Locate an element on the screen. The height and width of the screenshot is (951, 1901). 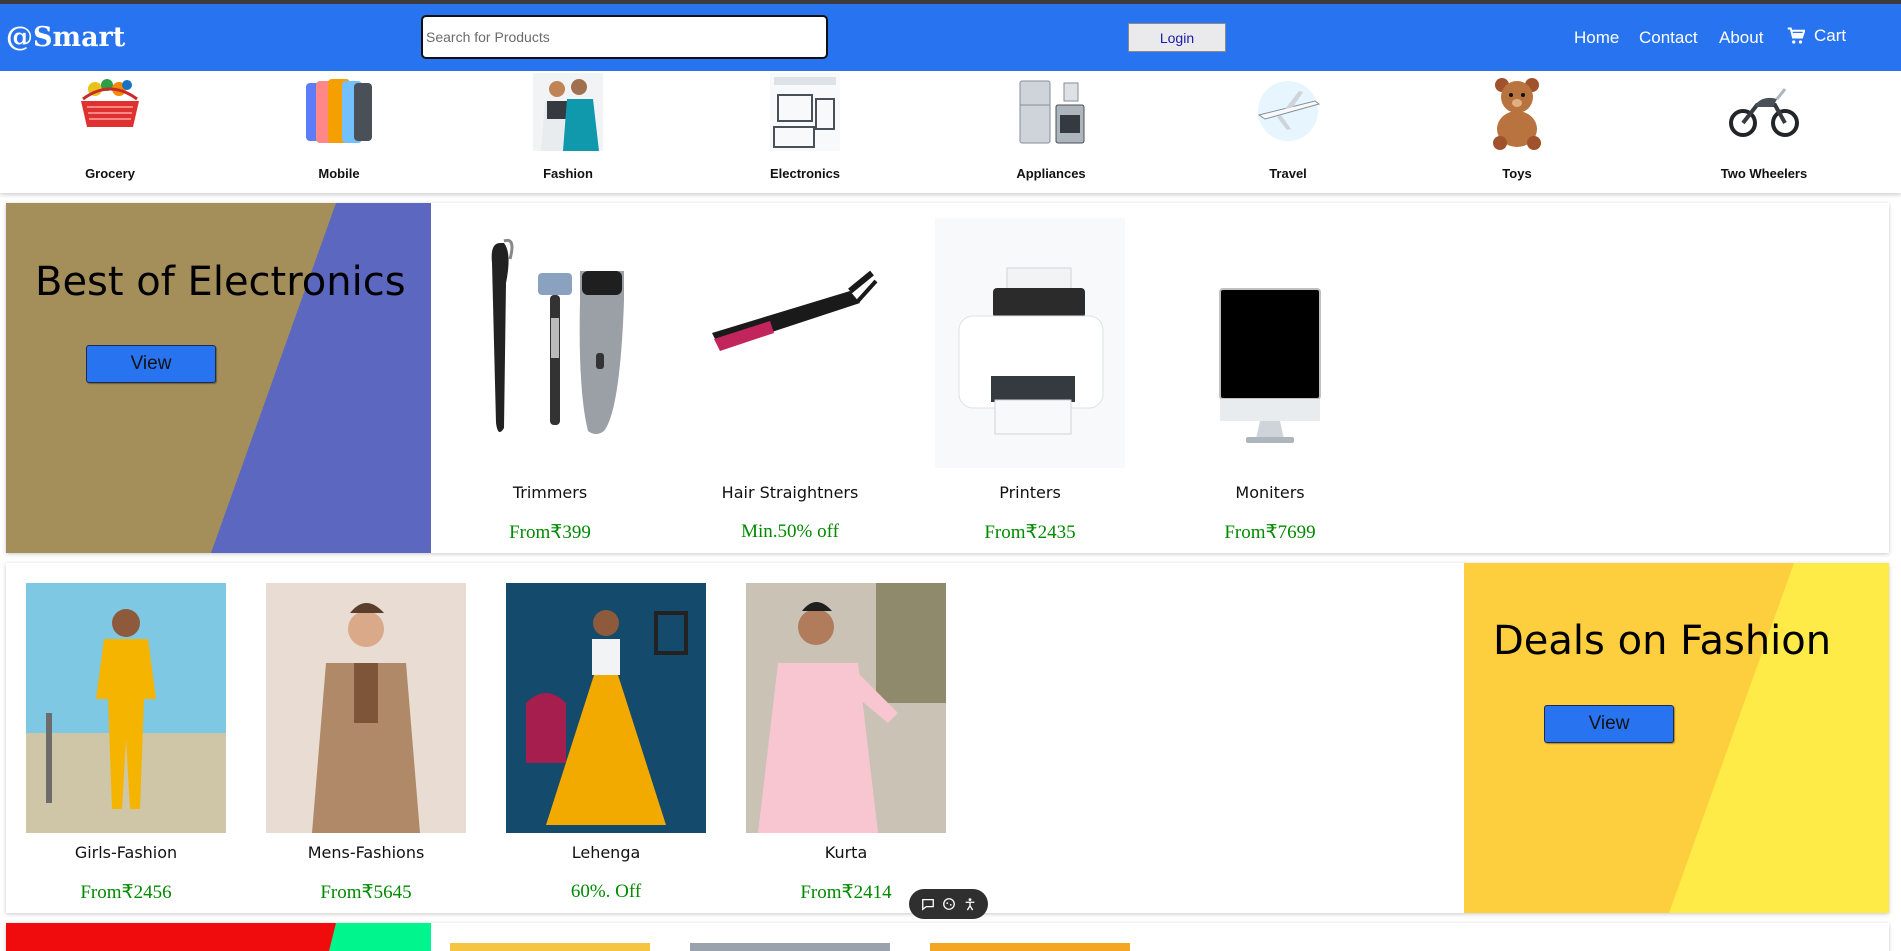
product-price: From₹2435 is located at coordinates (1030, 532).